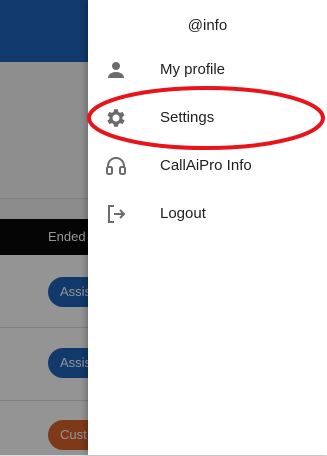 The height and width of the screenshot is (456, 327). Describe the element at coordinates (183, 213) in the screenshot. I see `menu-item-label: Logout` at that location.